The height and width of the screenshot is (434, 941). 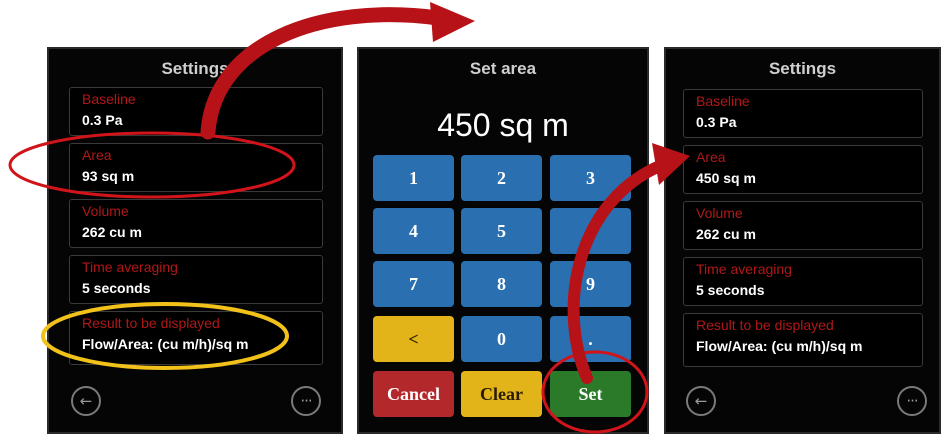 What do you see at coordinates (590, 284) in the screenshot?
I see `key-9: 9` at bounding box center [590, 284].